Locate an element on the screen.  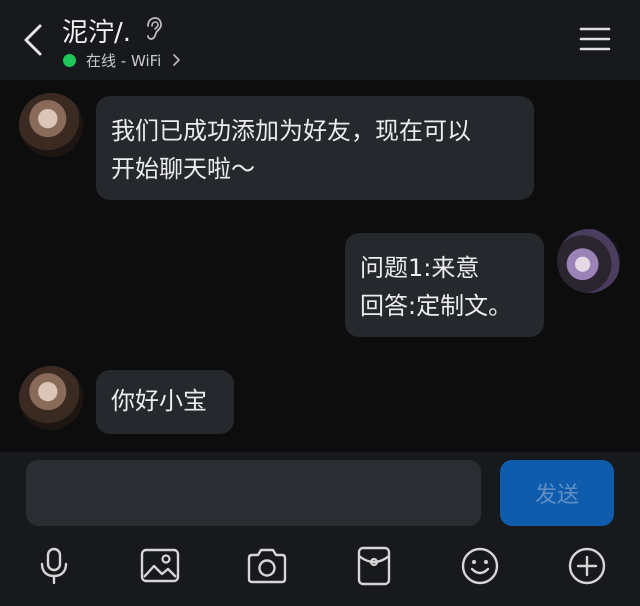
chat-header: 泥泞/. 在线 - WiFi is located at coordinates (320, 40).